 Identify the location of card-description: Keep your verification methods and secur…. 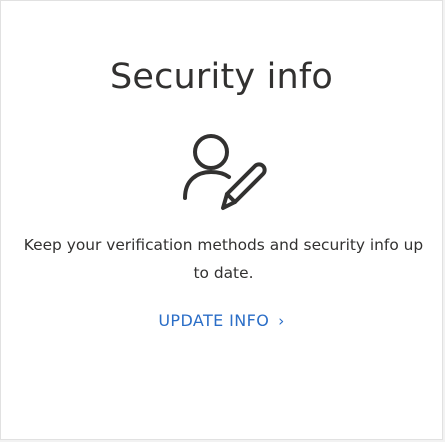
(223, 259).